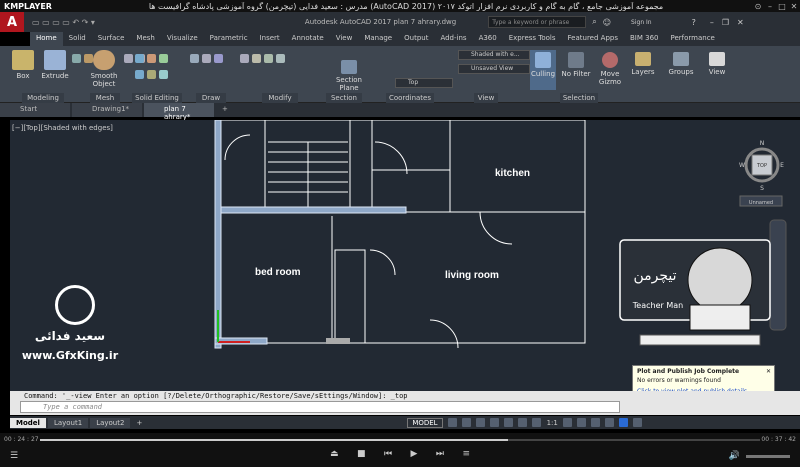 Image resolution: width=800 pixels, height=467 pixels. What do you see at coordinates (425, 422) in the screenshot?
I see `model-space-button: MODEL` at bounding box center [425, 422].